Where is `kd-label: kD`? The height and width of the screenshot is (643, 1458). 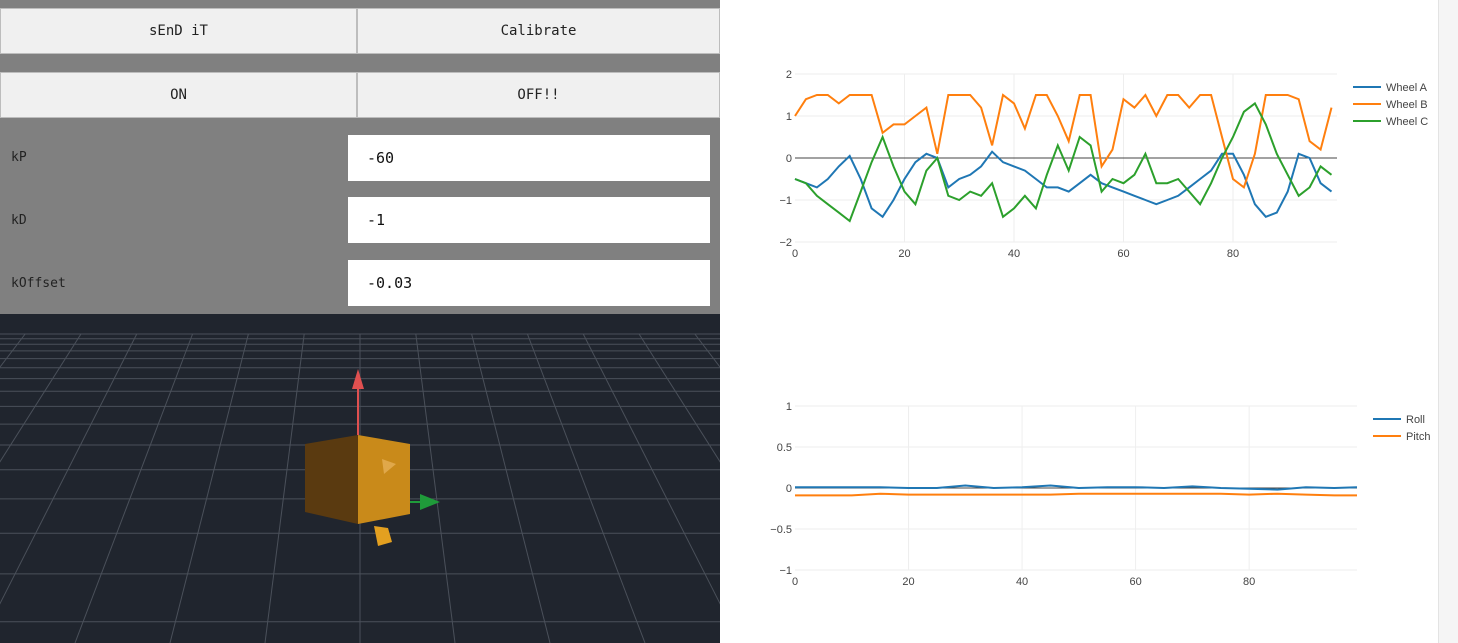
kd-label: kD is located at coordinates (19, 220).